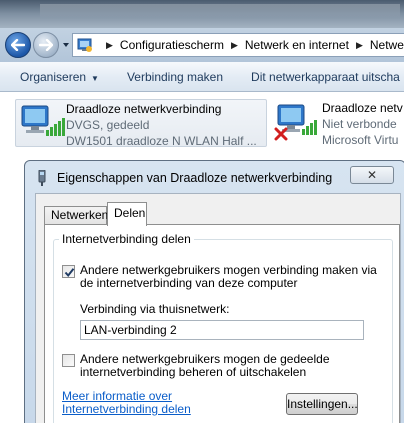 The image size is (404, 423). Describe the element at coordinates (66, 45) in the screenshot. I see `recent-pages-chevron-icon` at that location.